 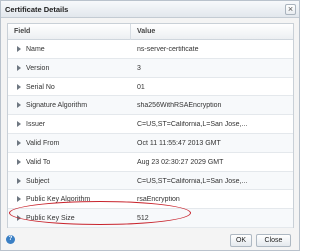 I want to click on dialog-title: Certificate Details, so click(x=37, y=9).